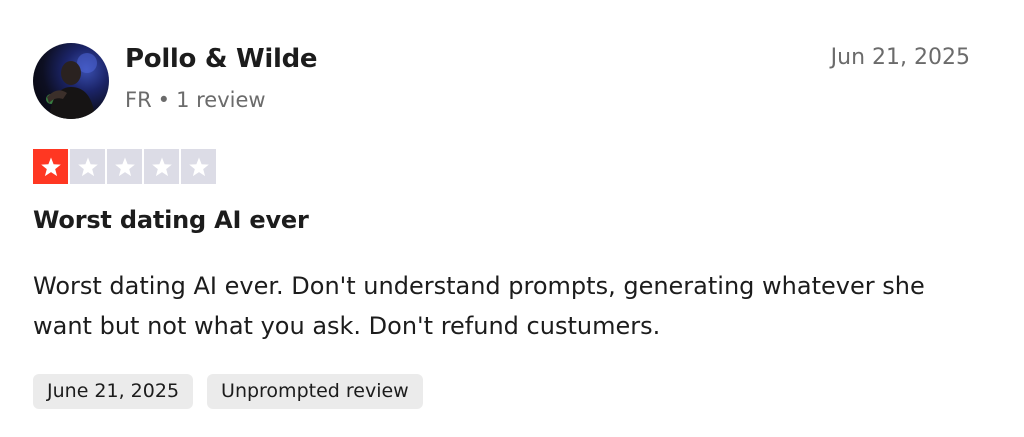 This screenshot has height=437, width=1024. Describe the element at coordinates (71, 86) in the screenshot. I see `avatar-image` at that location.